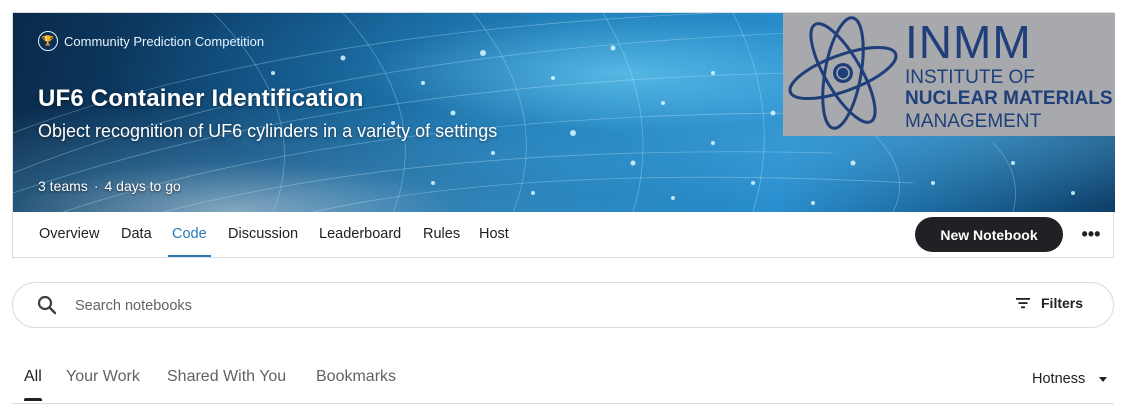 The image size is (1132, 418). Describe the element at coordinates (494, 234) in the screenshot. I see `tab-host: Host` at that location.